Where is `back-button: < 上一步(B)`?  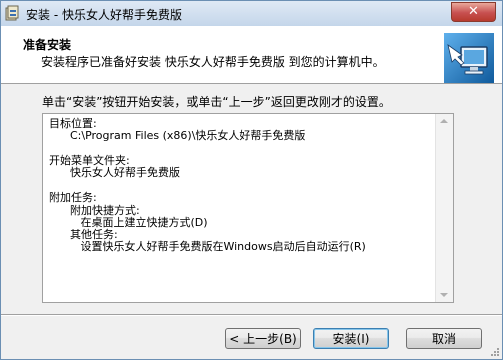 back-button: < 上一步(B) is located at coordinates (263, 338).